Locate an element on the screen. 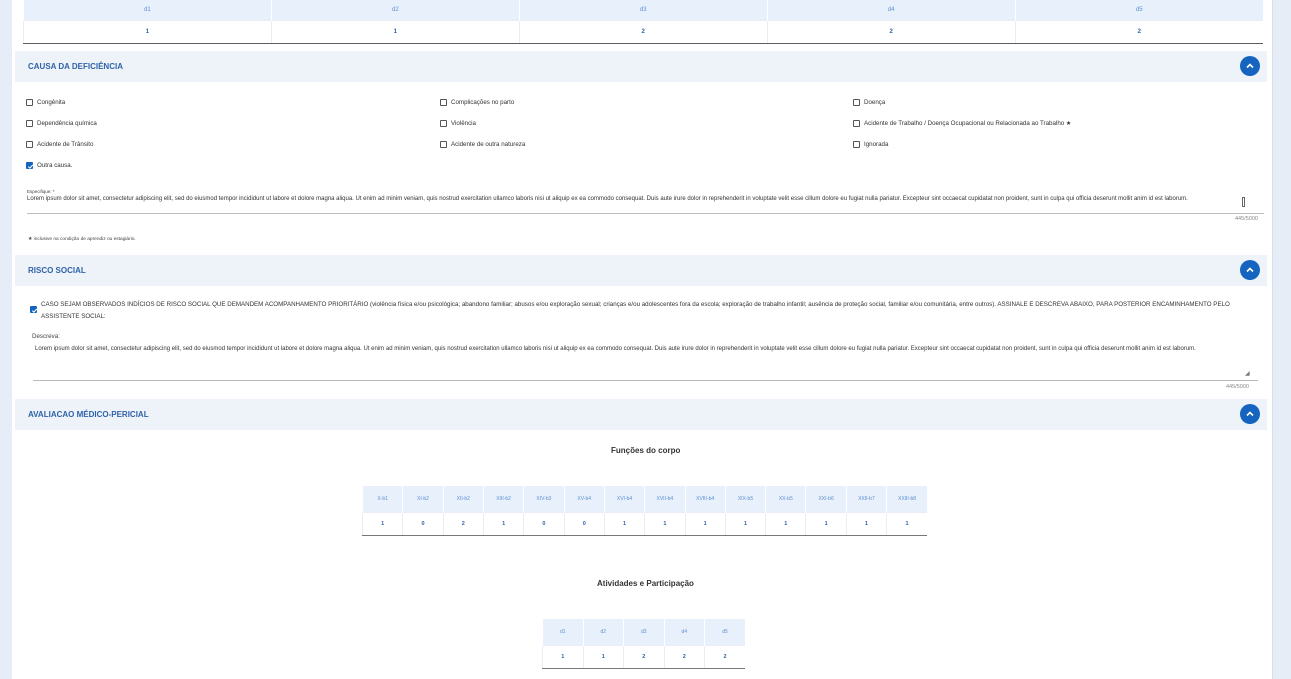 This screenshot has width=1291, height=679. scrollbar-thumb is located at coordinates (1243, 202).